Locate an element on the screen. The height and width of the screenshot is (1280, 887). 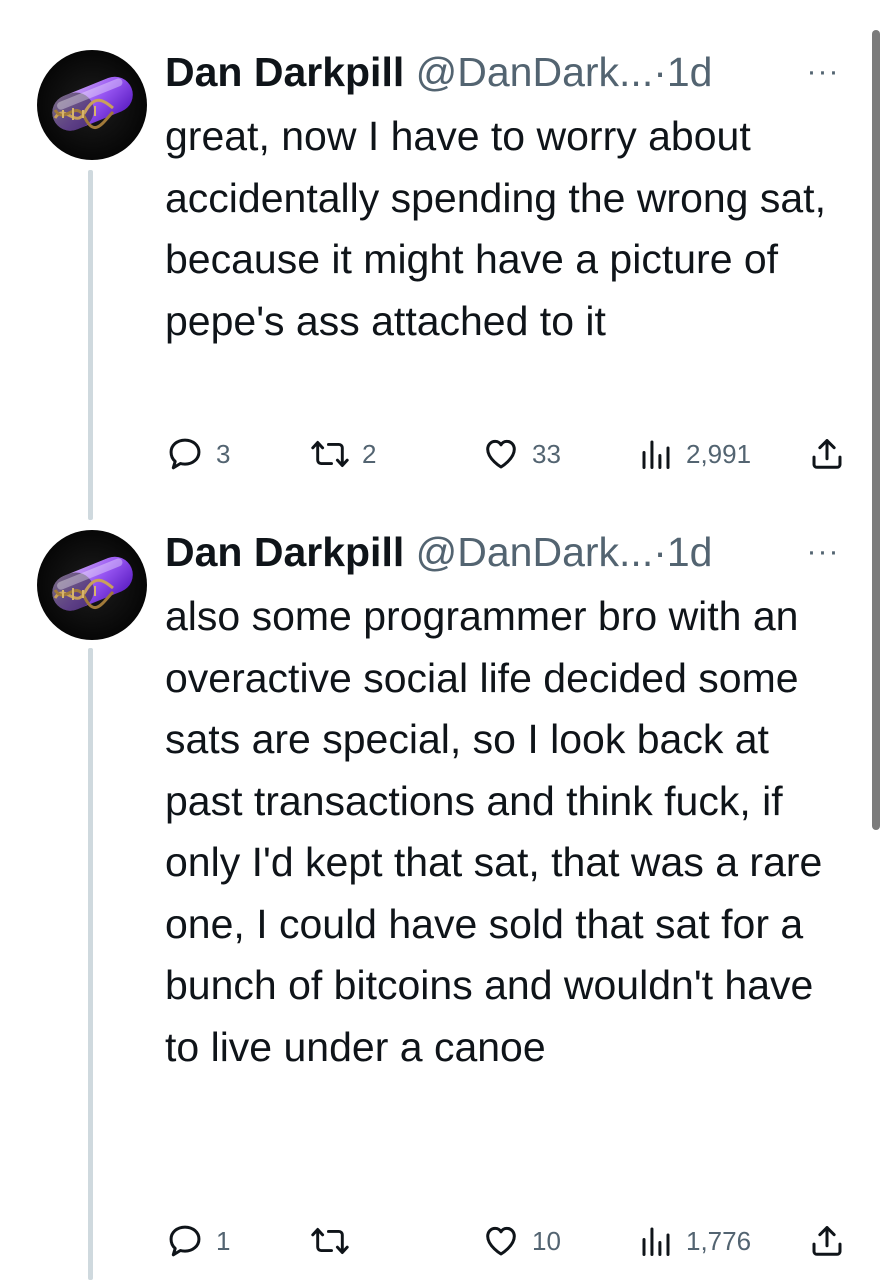
scrollbar is located at coordinates (876, 430).